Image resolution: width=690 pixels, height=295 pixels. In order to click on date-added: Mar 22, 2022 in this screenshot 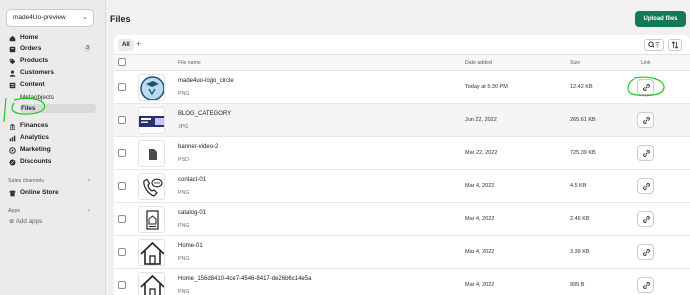, I will do `click(481, 153)`.